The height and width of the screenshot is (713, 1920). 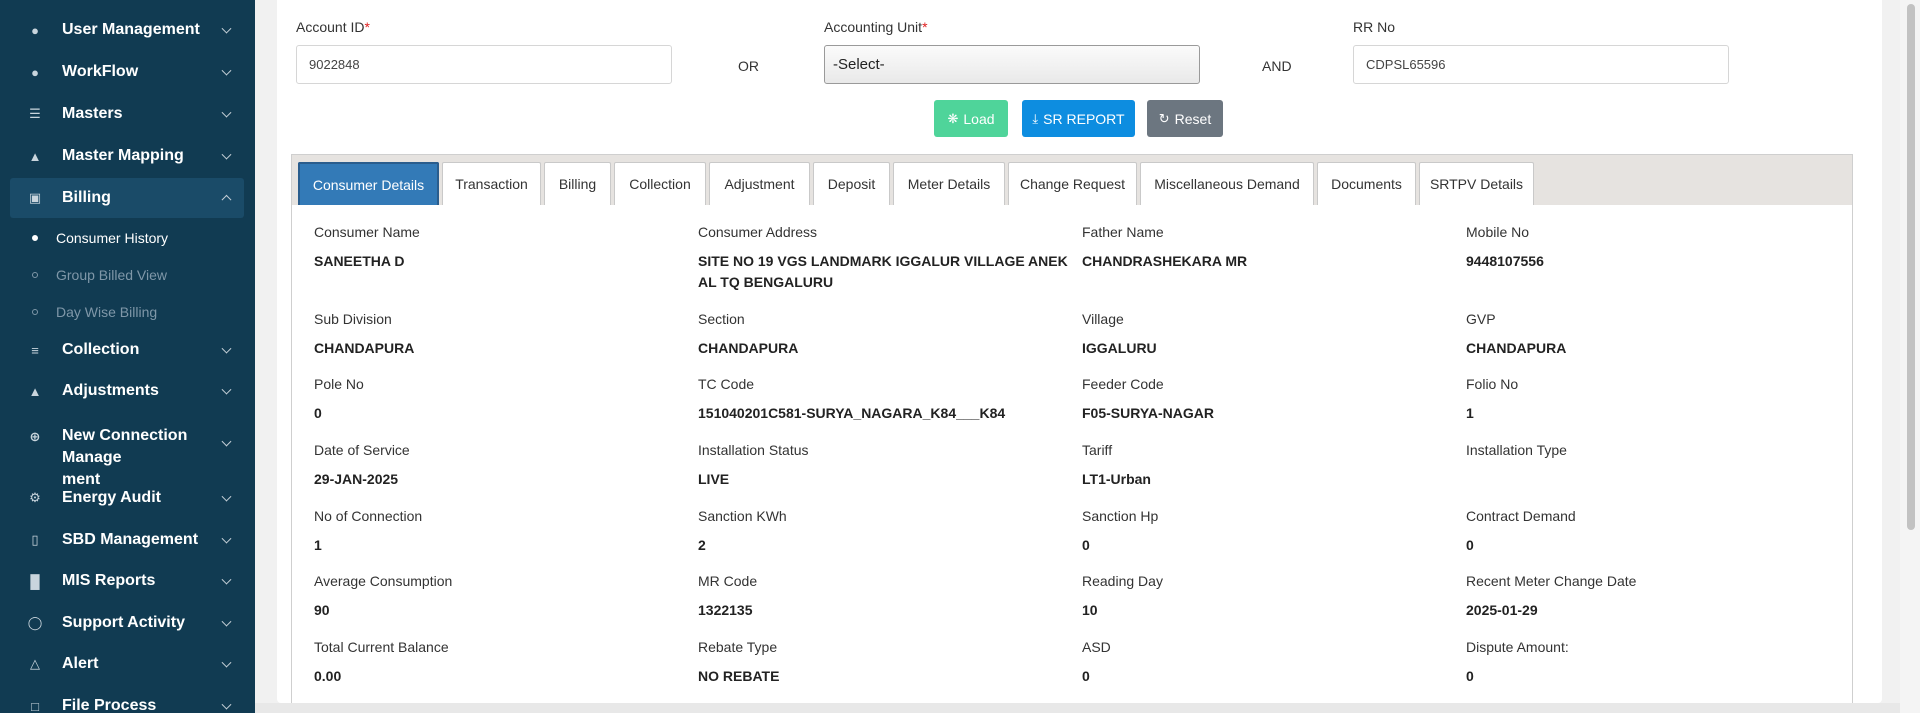 I want to click on detail-label: Consumer Name, so click(x=367, y=232).